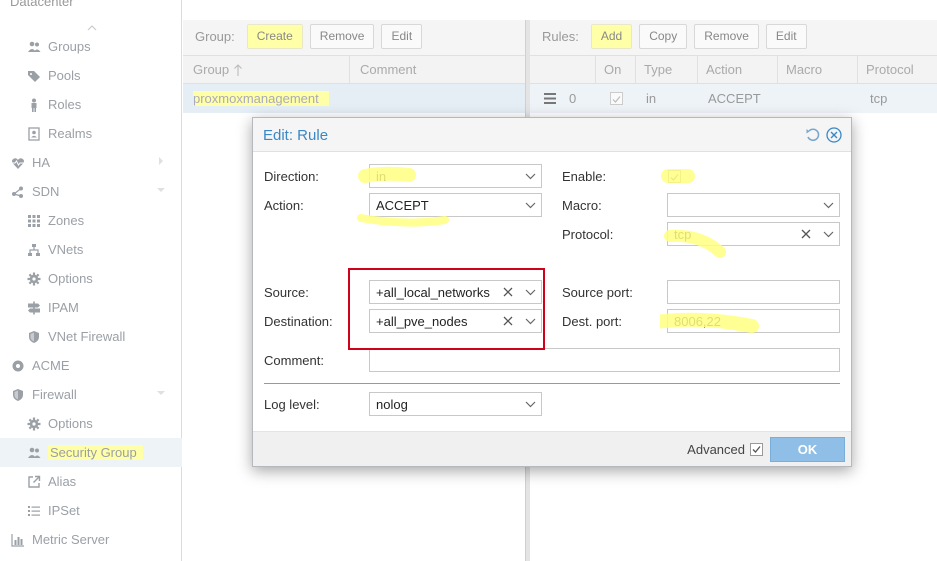  I want to click on table-row: 0 in ACCEPT tcp, so click(733, 98).